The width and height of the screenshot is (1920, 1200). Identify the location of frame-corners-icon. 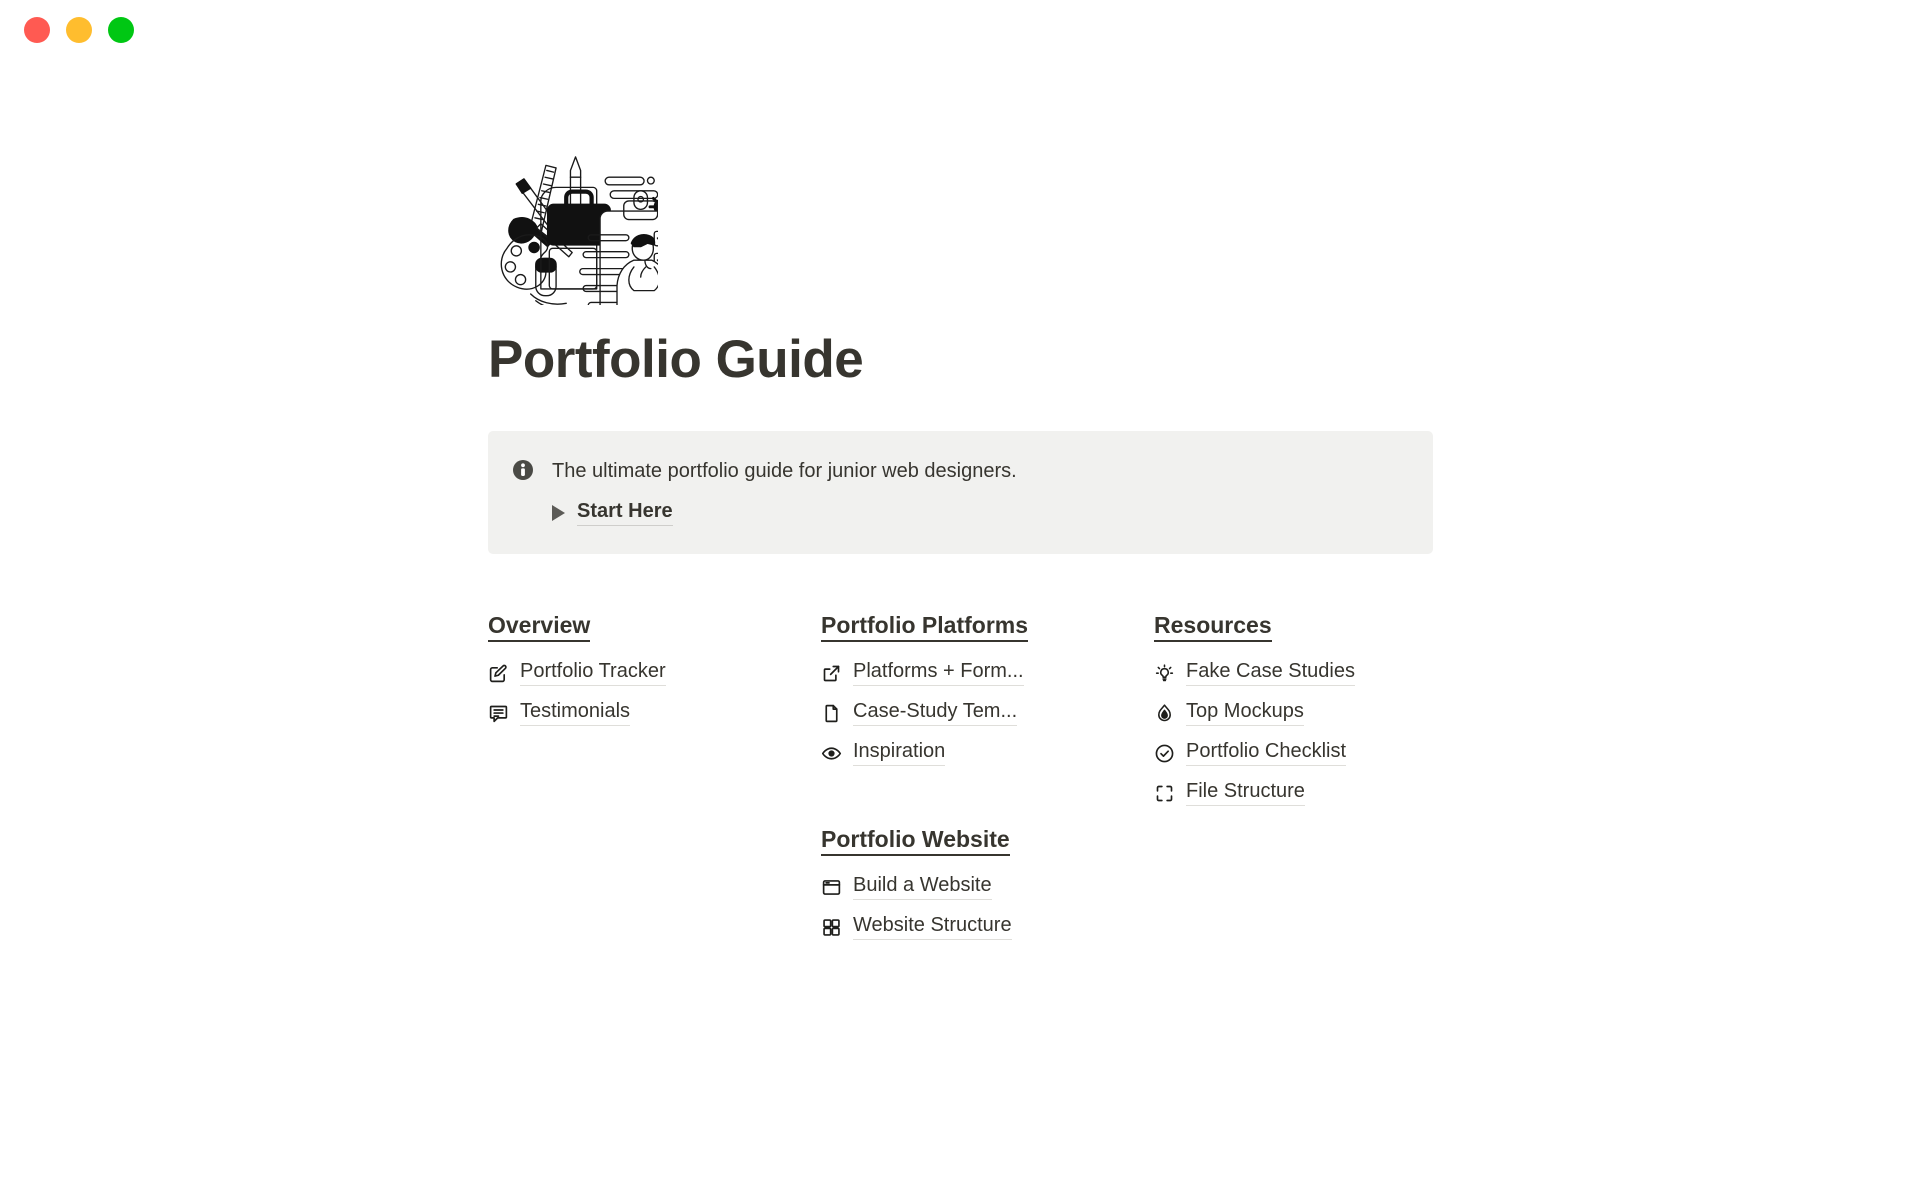
(1164, 793).